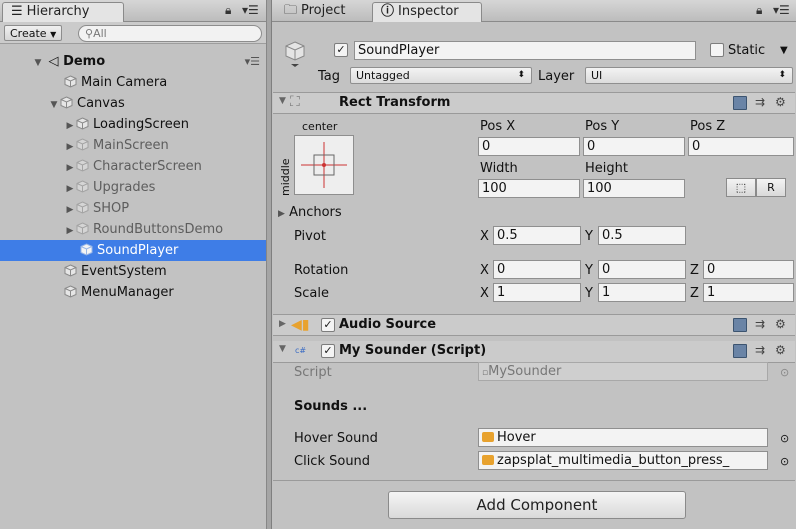  Describe the element at coordinates (771, 187) in the screenshot. I see `raw-edit-button: R` at that location.